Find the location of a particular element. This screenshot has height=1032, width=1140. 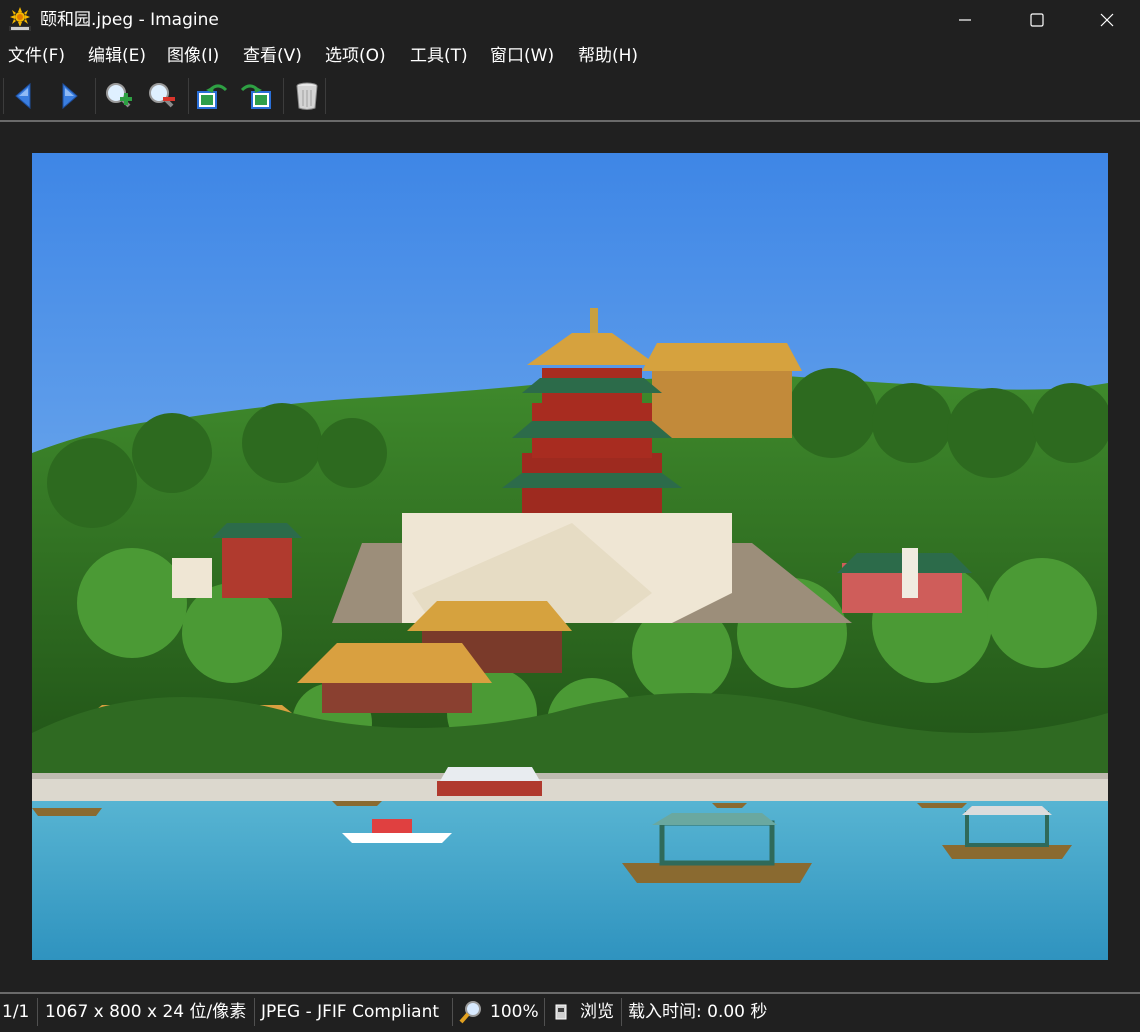

zoom-in-icon is located at coordinates (119, 95).